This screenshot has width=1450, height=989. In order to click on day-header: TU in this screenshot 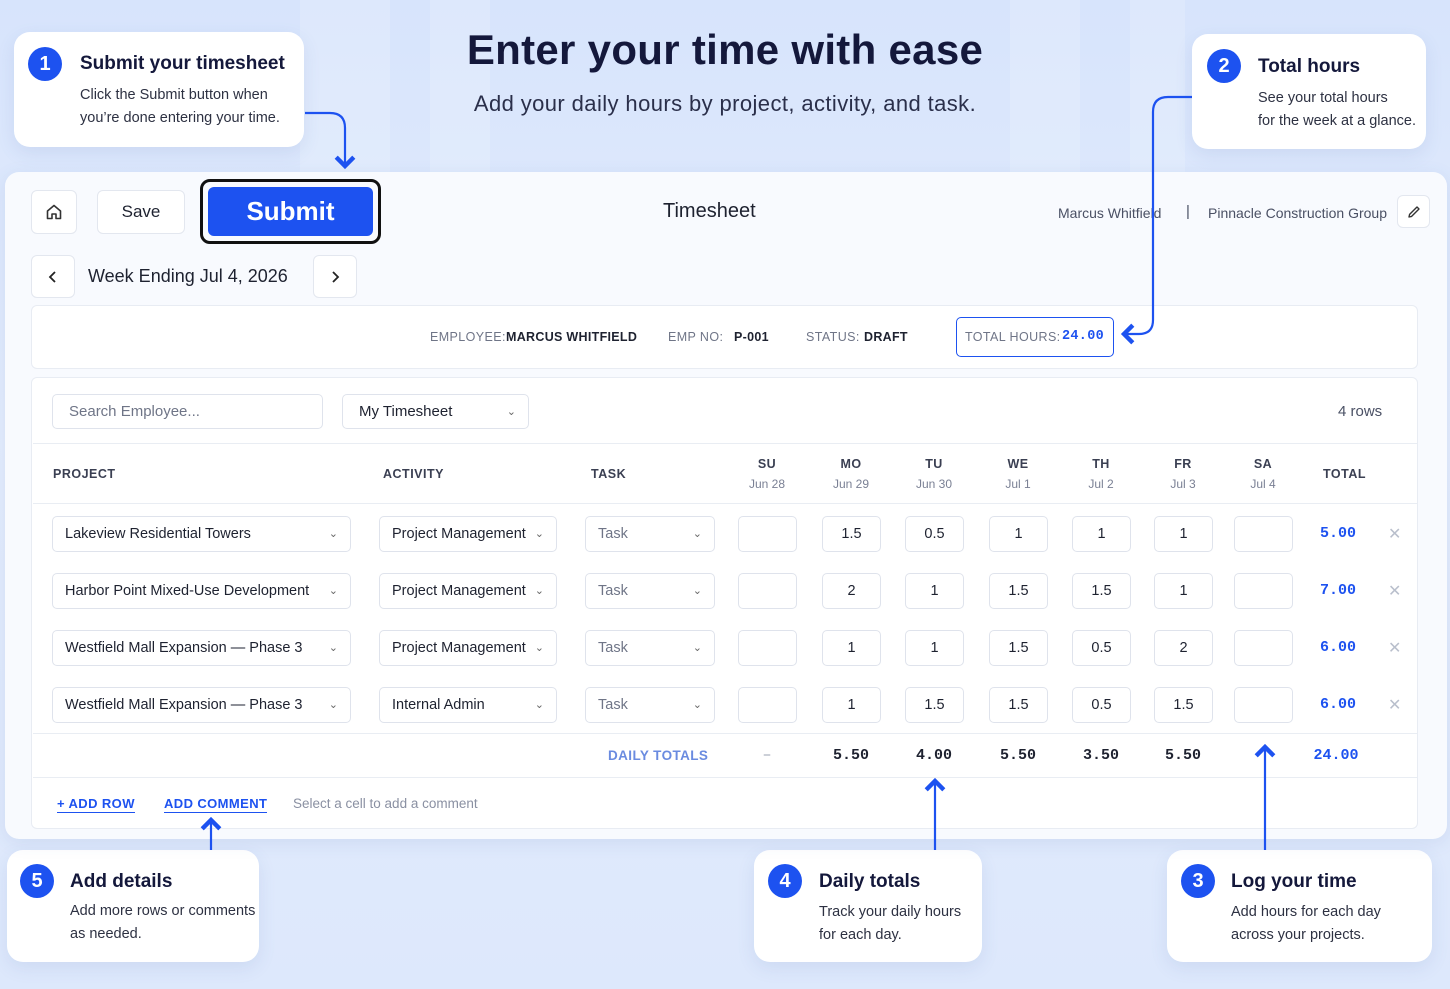, I will do `click(934, 464)`.